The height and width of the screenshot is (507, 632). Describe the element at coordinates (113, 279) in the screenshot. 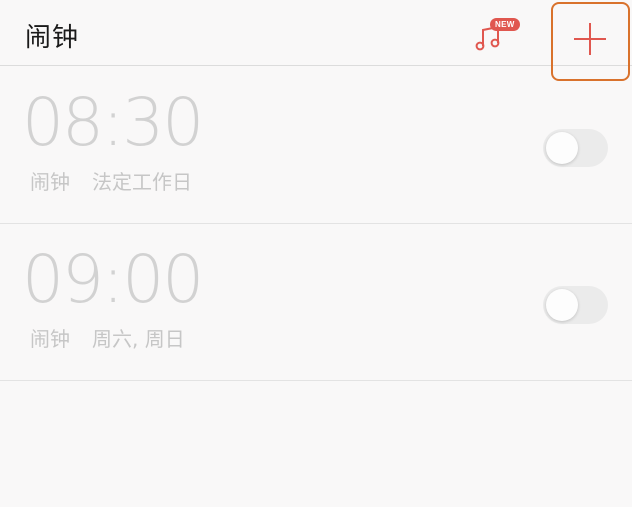

I see `alarm-time: 09:00` at that location.